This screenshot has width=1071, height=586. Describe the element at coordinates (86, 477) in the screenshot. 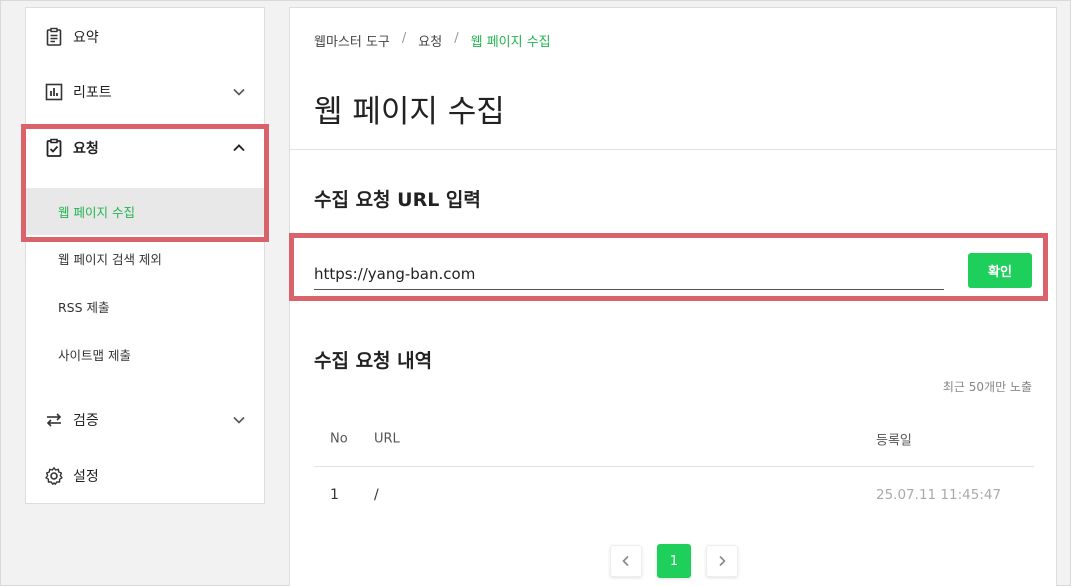

I see `sidebar-item-label: 설정` at that location.